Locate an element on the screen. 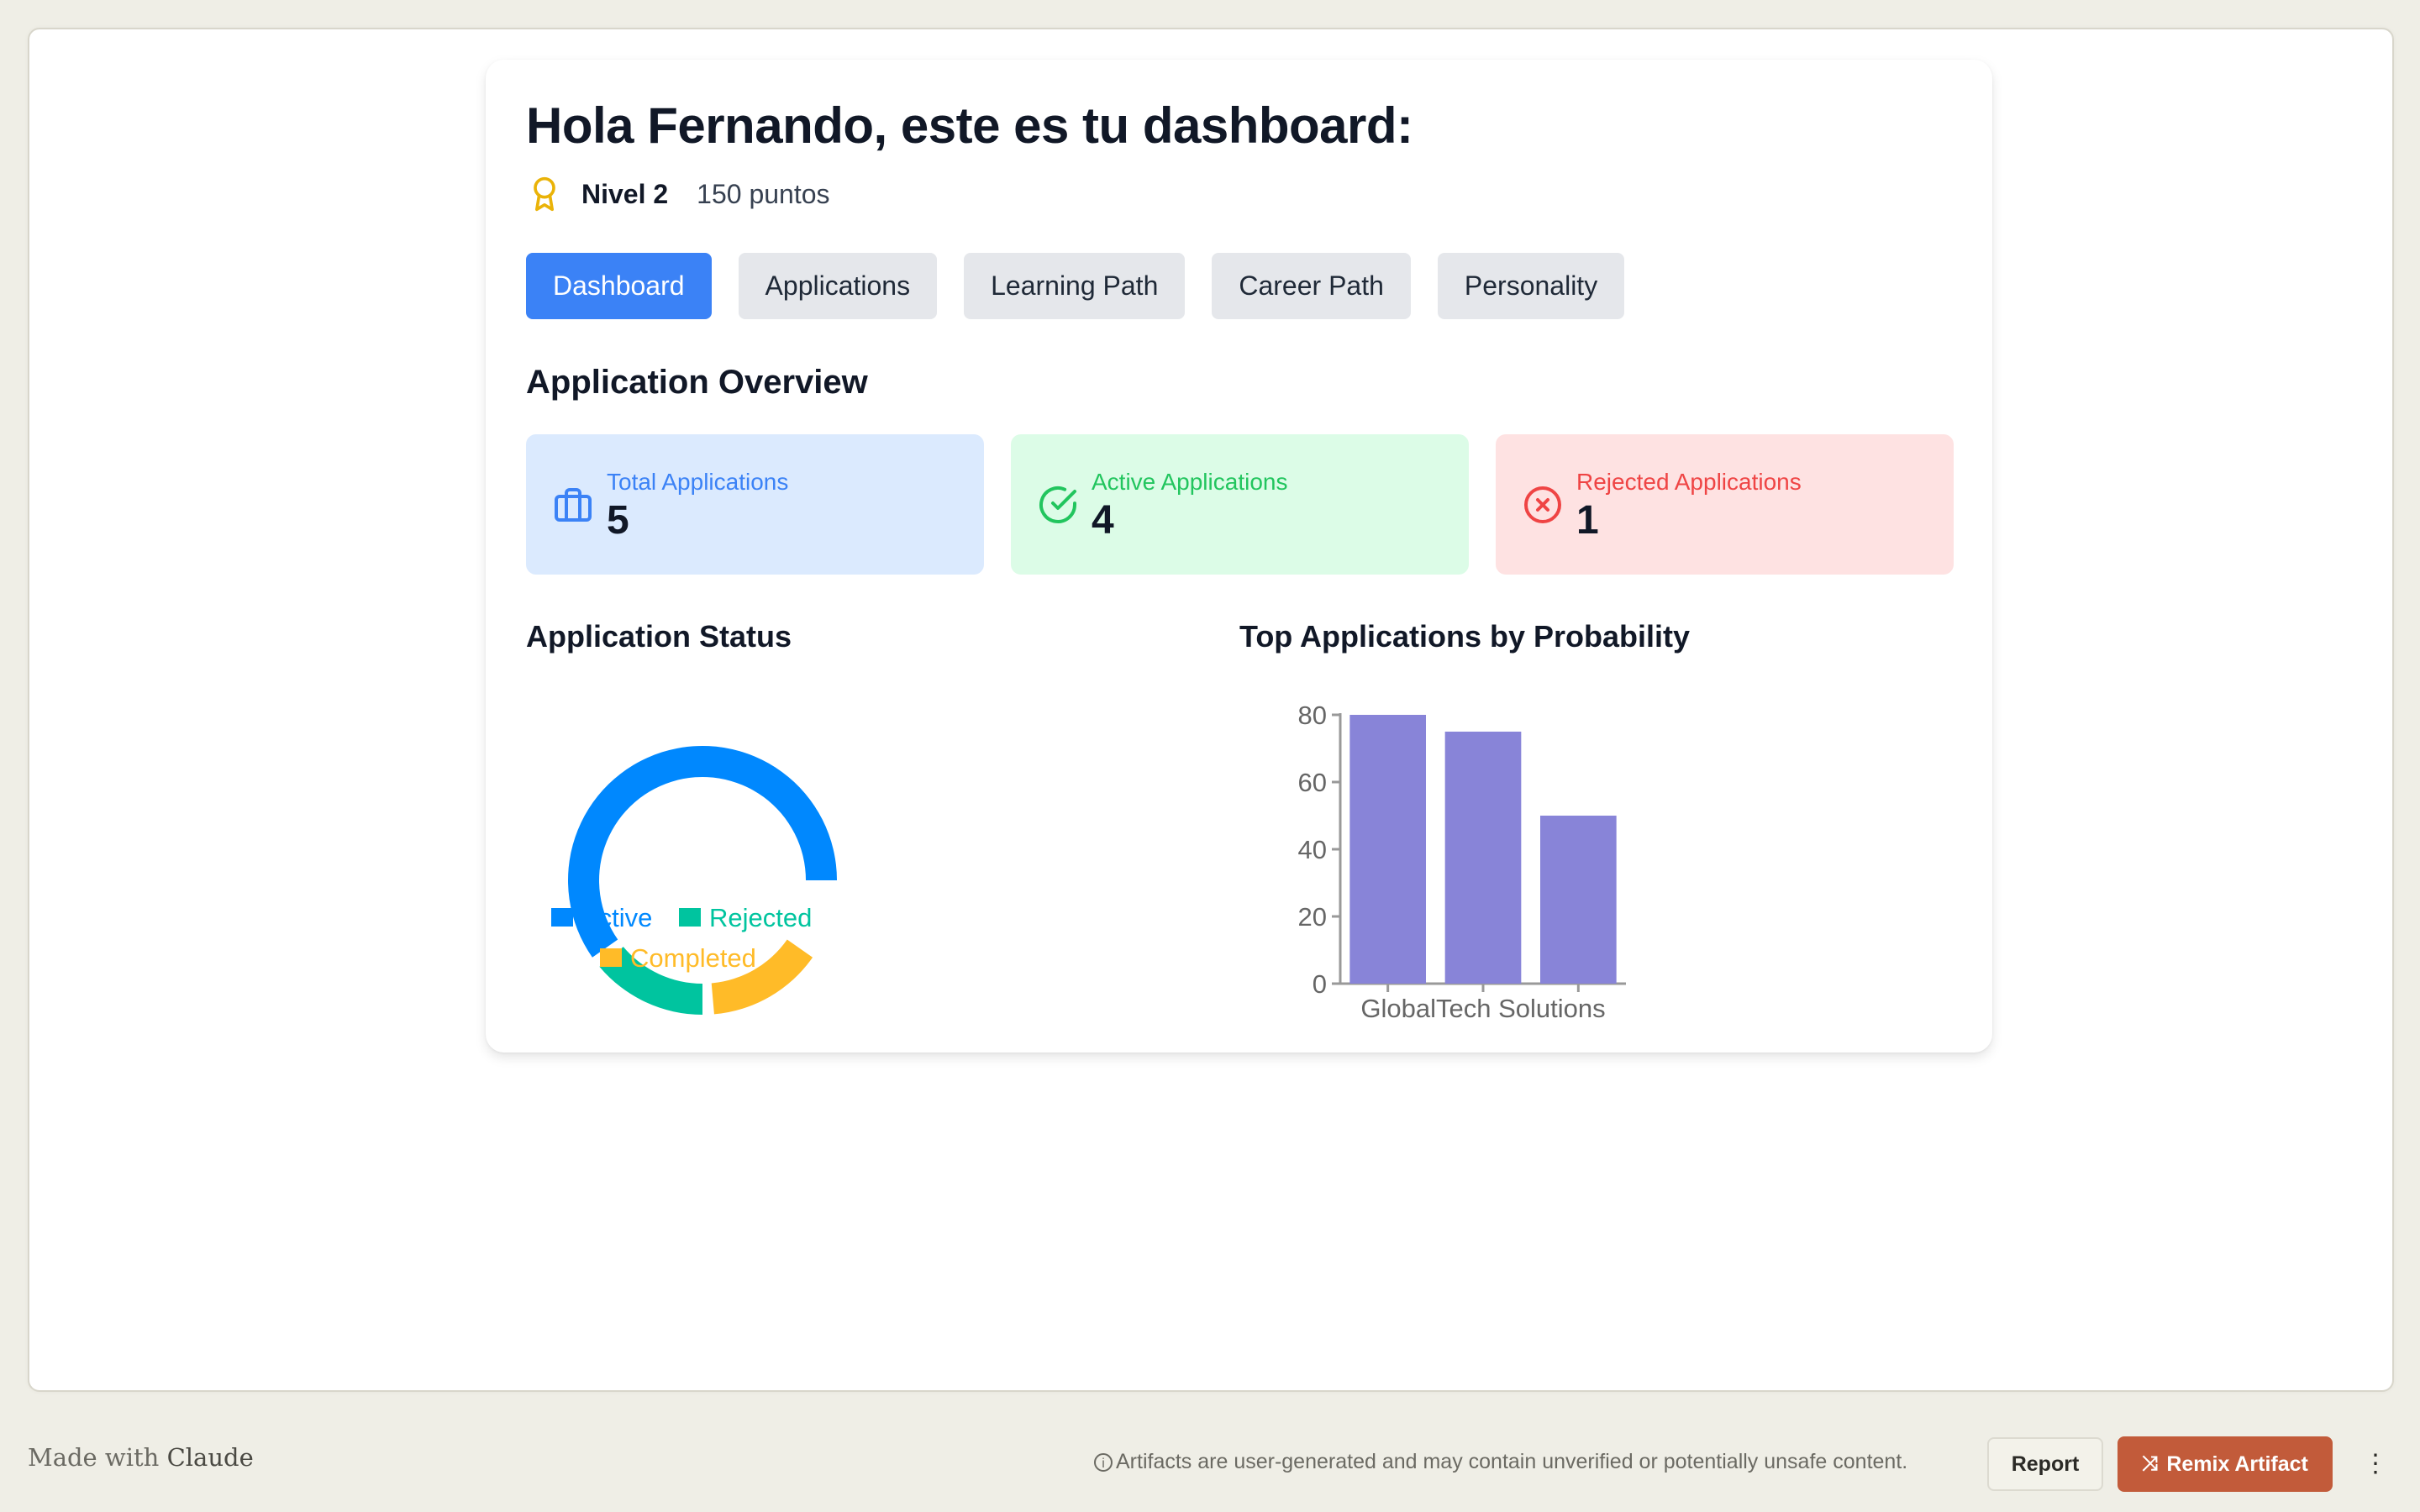 The height and width of the screenshot is (1512, 2420). overview-title: Application Overview is located at coordinates (697, 382).